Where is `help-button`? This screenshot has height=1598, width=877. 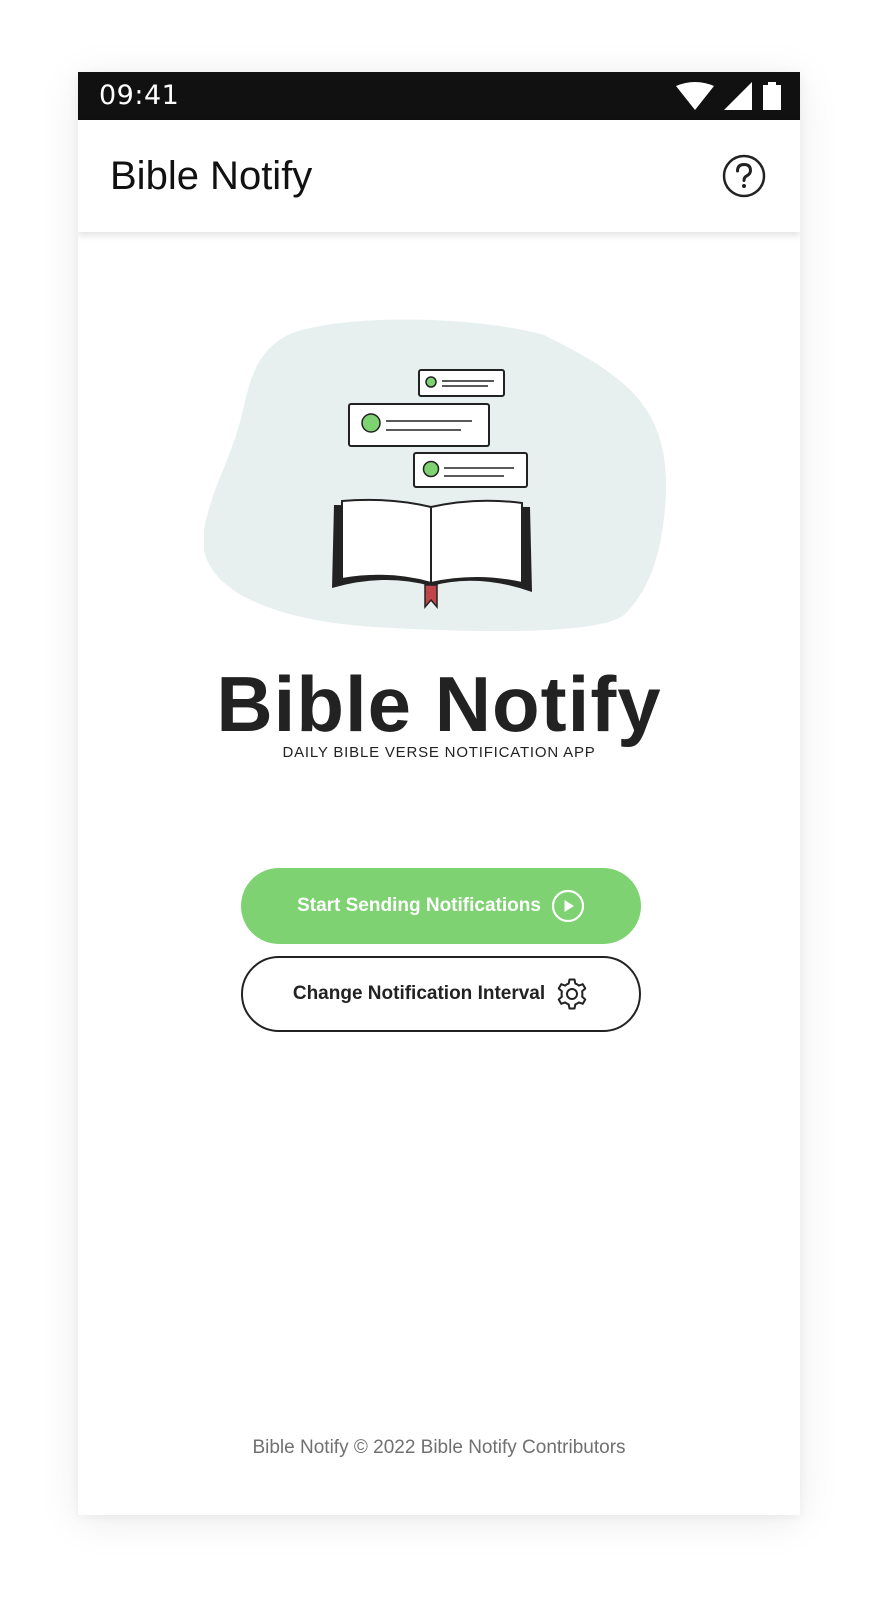 help-button is located at coordinates (744, 176).